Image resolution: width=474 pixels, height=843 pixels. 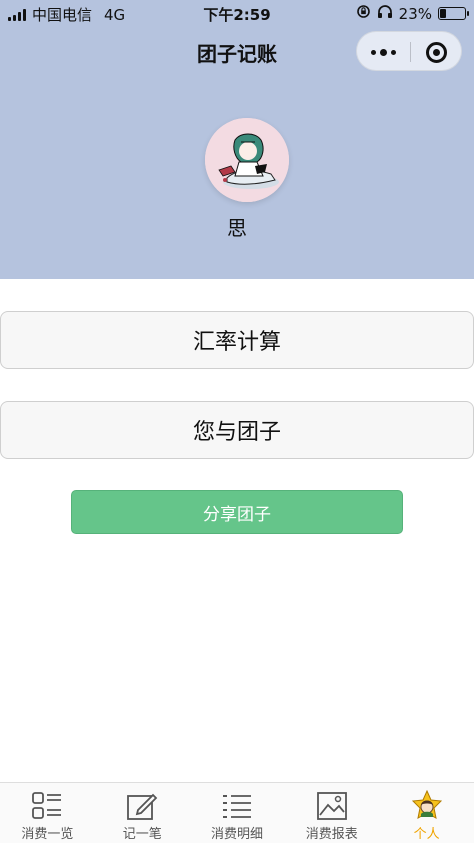 I want to click on rotation-lock-icon, so click(x=363, y=13).